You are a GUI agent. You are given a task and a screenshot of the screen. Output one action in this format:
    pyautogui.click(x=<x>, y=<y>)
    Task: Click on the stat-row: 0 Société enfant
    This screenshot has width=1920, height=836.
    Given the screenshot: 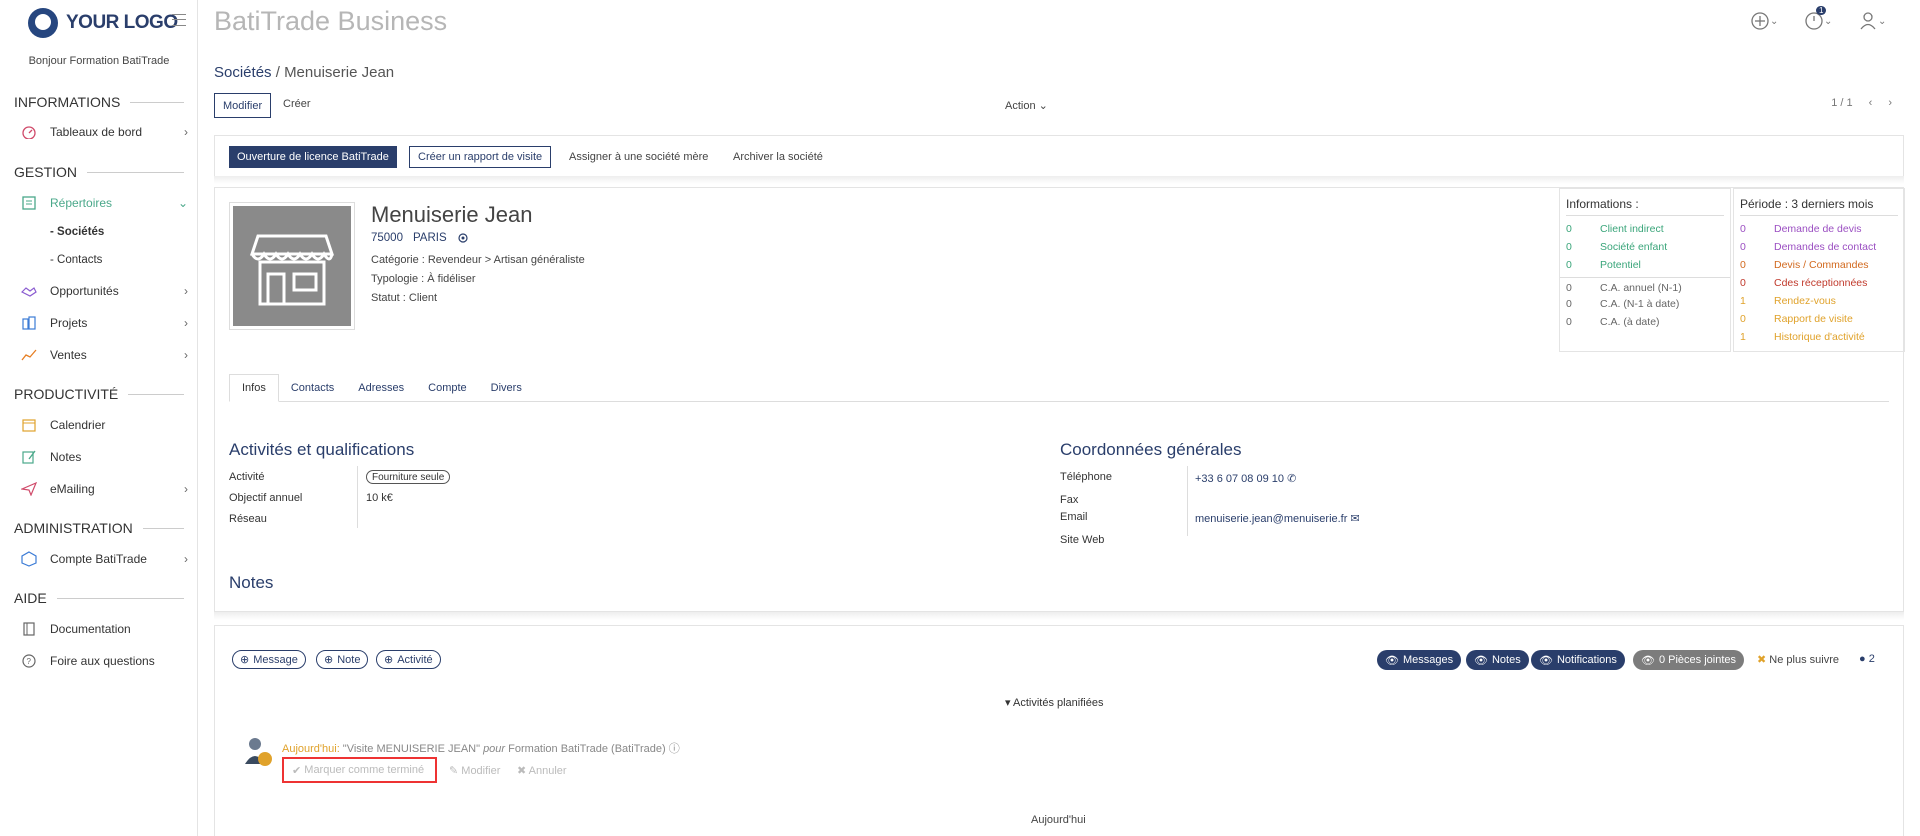 What is the action you would take?
    pyautogui.click(x=1645, y=247)
    